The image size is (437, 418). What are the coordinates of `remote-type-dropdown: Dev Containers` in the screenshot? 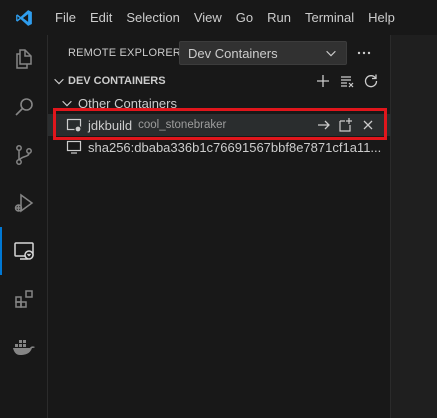 It's located at (263, 53).